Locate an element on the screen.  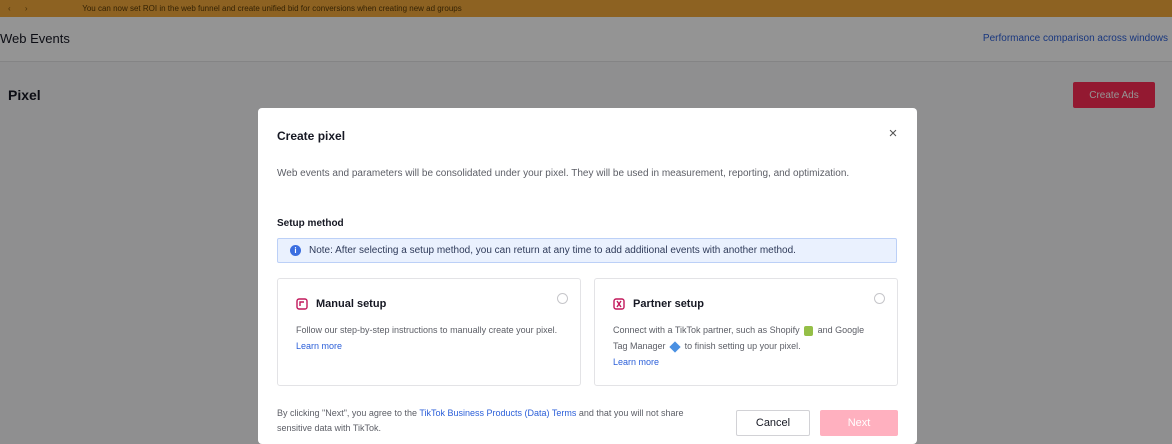
manual-learn-more-link: Learn more is located at coordinates (319, 346).